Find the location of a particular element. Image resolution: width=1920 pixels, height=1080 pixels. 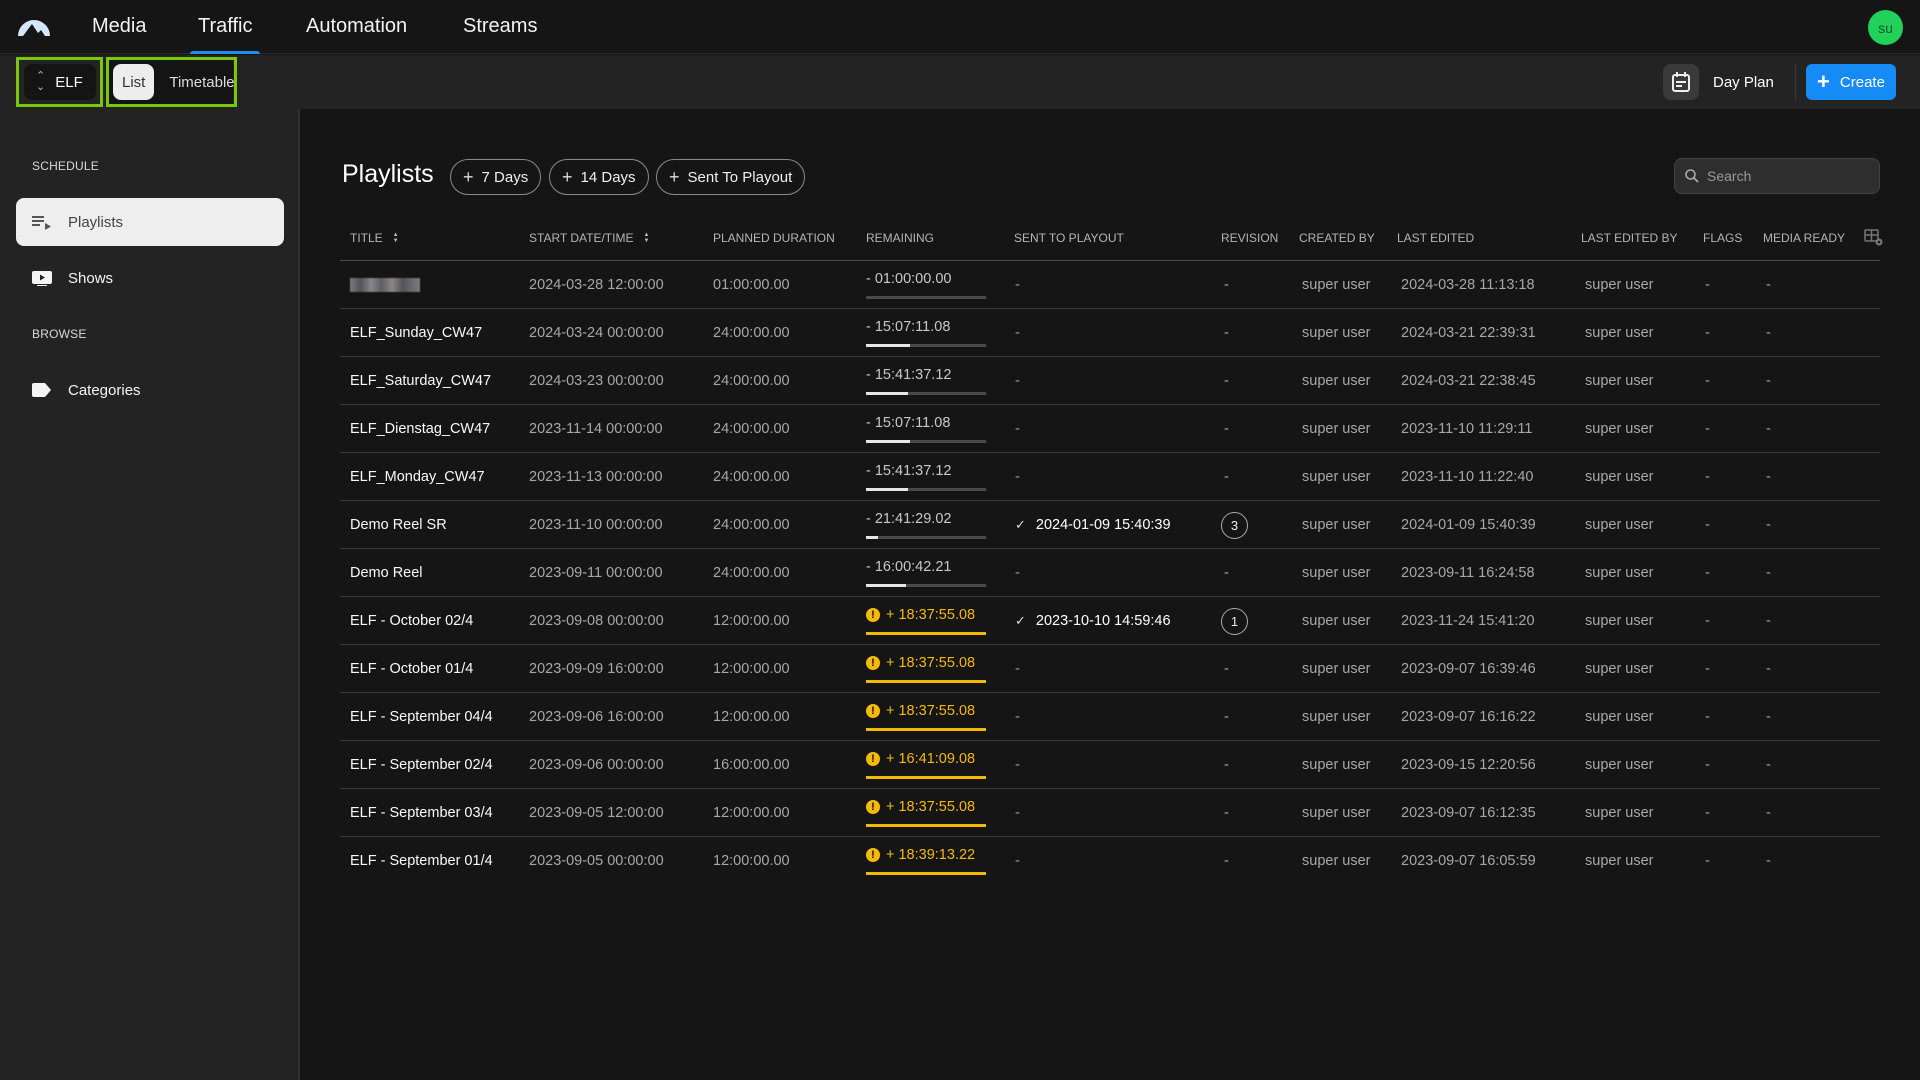

cell-remaining: - 16:00:42.21 is located at coordinates (926, 573).